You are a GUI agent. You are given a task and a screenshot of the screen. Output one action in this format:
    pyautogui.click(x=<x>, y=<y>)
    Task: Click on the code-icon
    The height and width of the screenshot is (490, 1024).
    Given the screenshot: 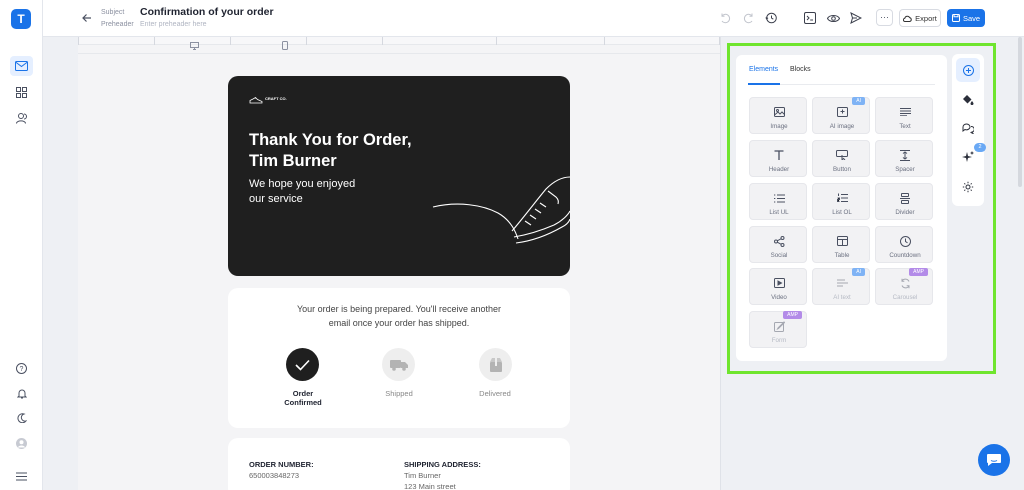 What is the action you would take?
    pyautogui.click(x=810, y=18)
    